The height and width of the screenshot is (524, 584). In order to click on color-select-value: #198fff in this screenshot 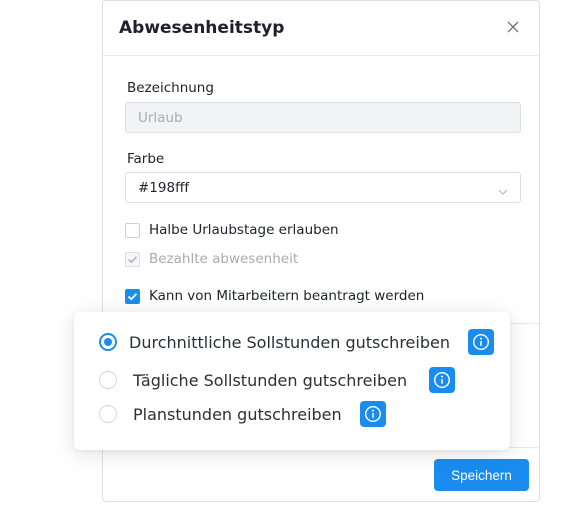, I will do `click(164, 188)`.